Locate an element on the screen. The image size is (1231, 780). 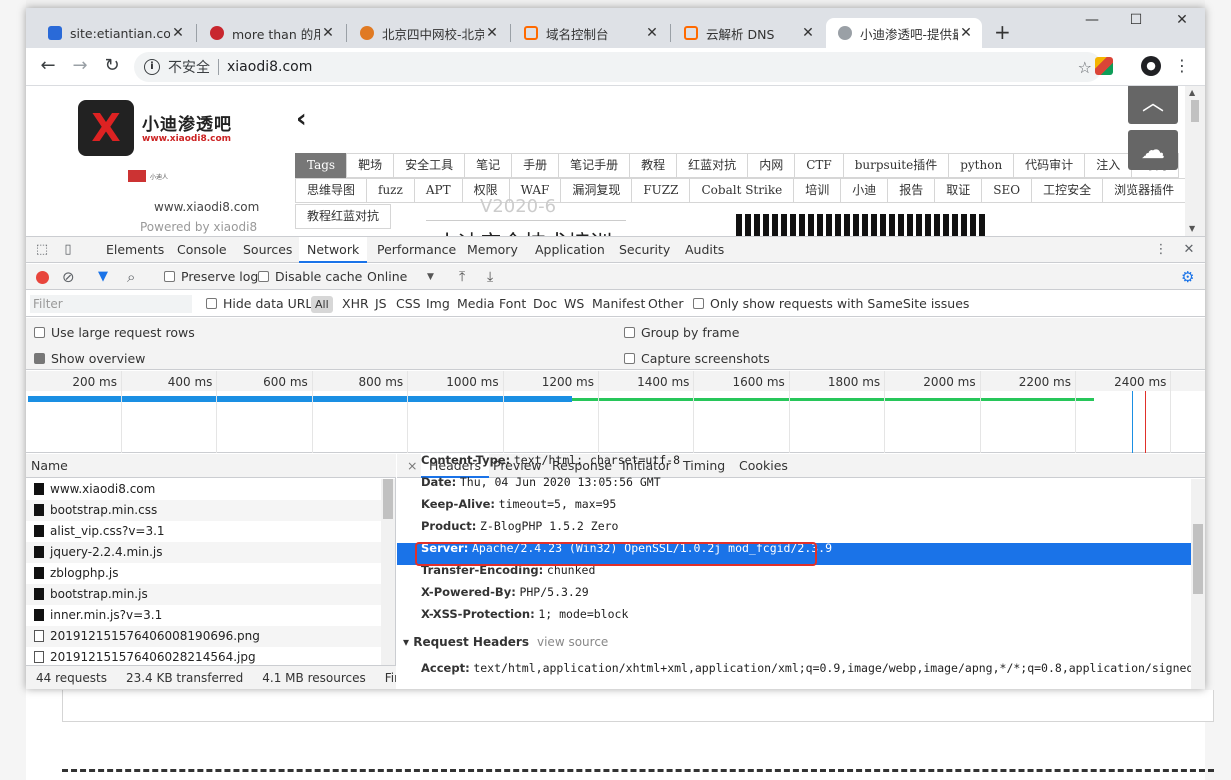
address-bar: i 不安全 xiaodi8.com ☆ is located at coordinates (618, 67).